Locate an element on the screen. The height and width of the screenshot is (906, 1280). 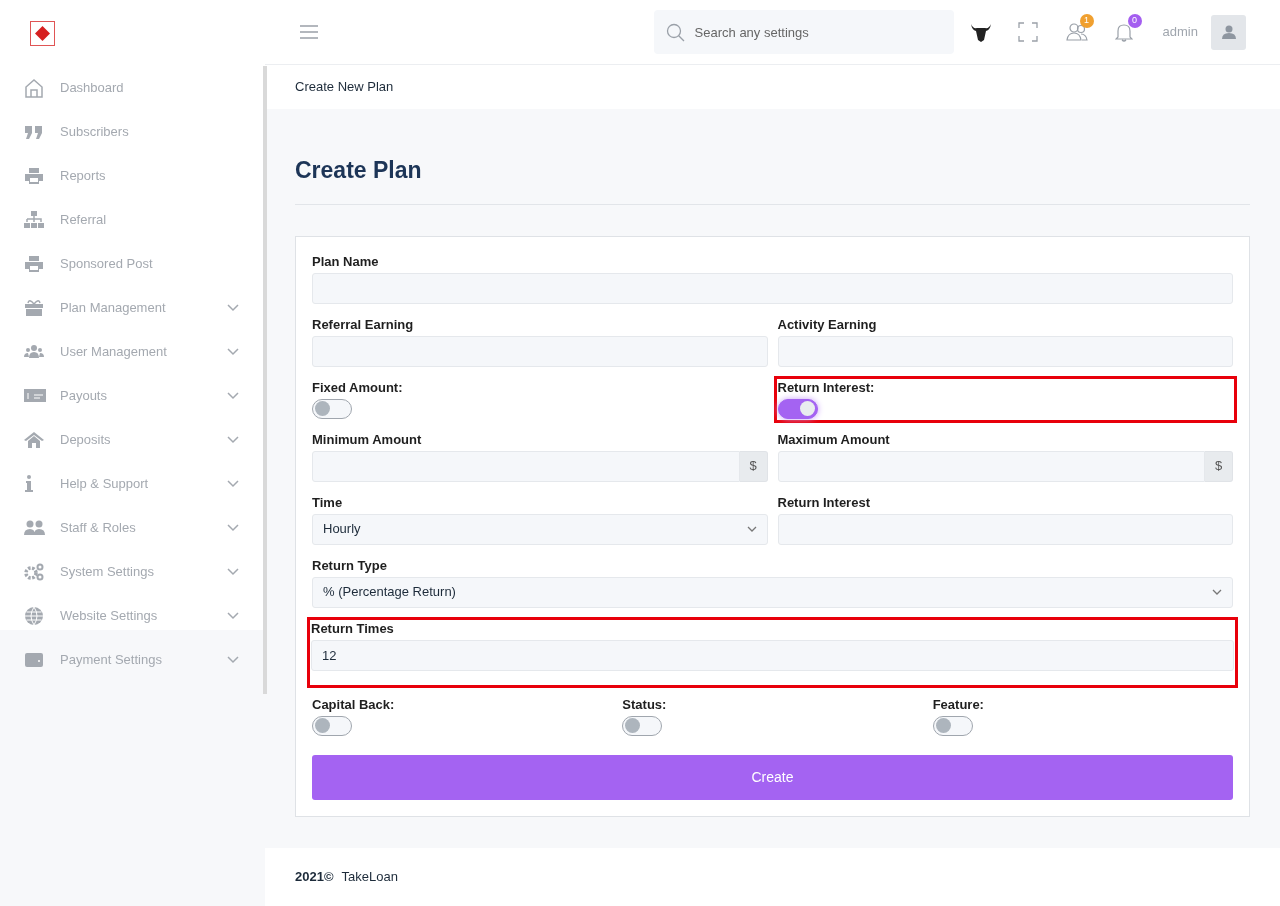
sidebar-item: User Management is located at coordinates (131, 352).